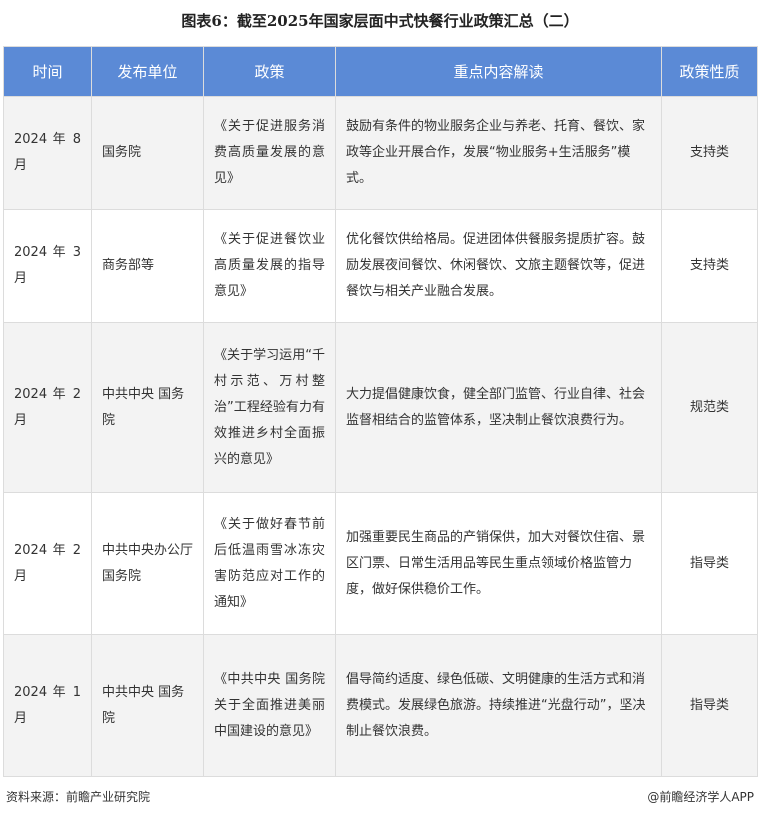  What do you see at coordinates (47, 266) in the screenshot?
I see `cell-time: 2024 年 3 月` at bounding box center [47, 266].